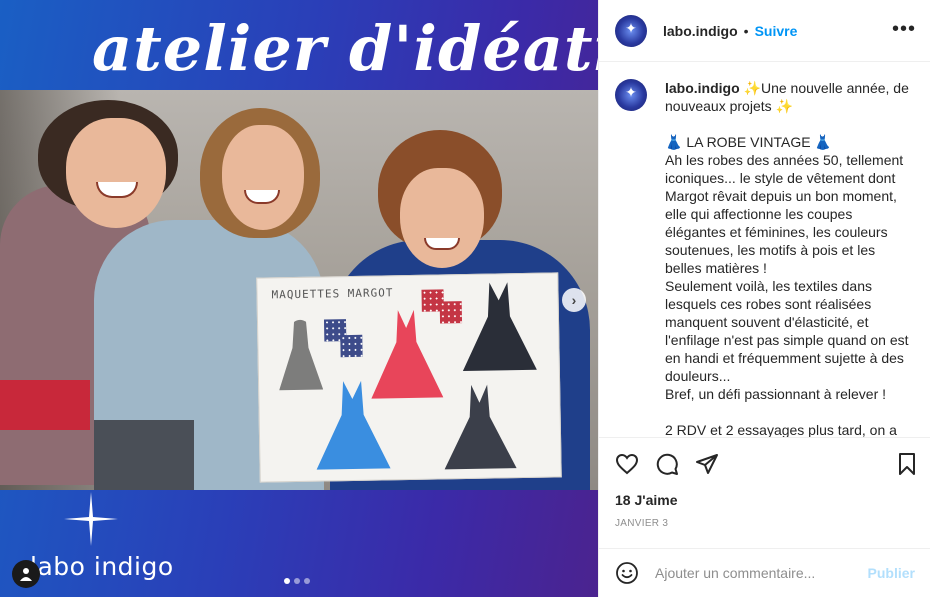  Describe the element at coordinates (707, 464) in the screenshot. I see `share-icon` at that location.